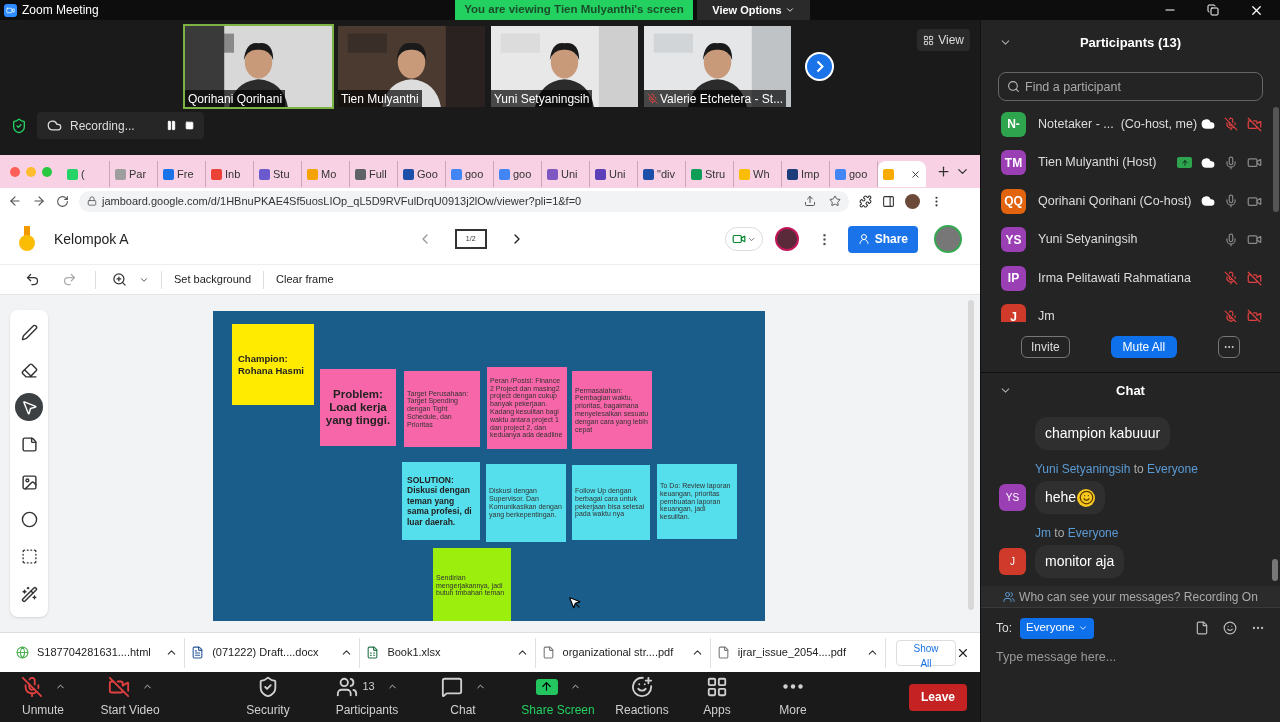  Describe the element at coordinates (642, 686) in the screenshot. I see `reactions-icon` at that location.